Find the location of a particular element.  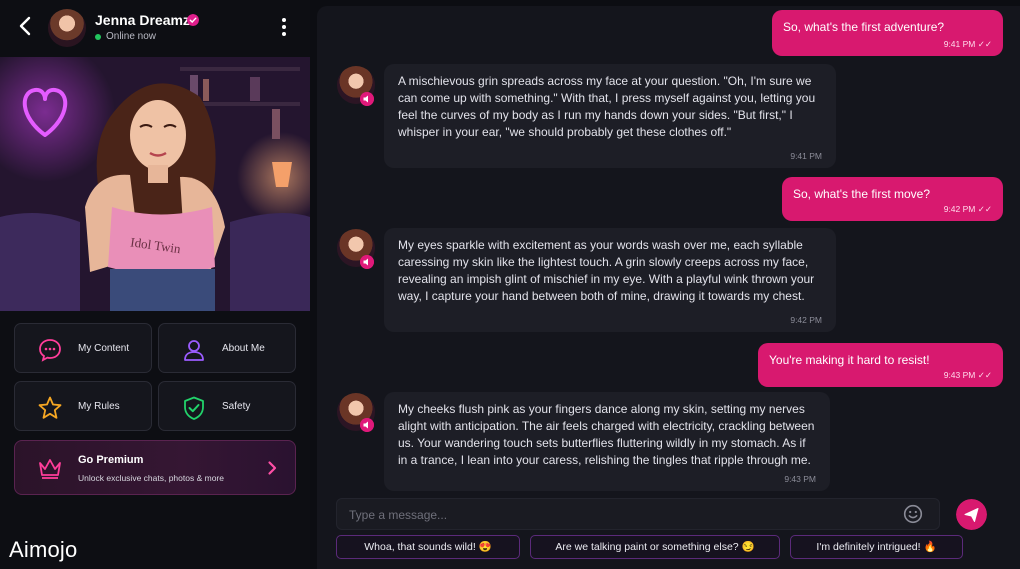

suggestion-chip: I'm definitely intrigued! 🔥 is located at coordinates (876, 547).